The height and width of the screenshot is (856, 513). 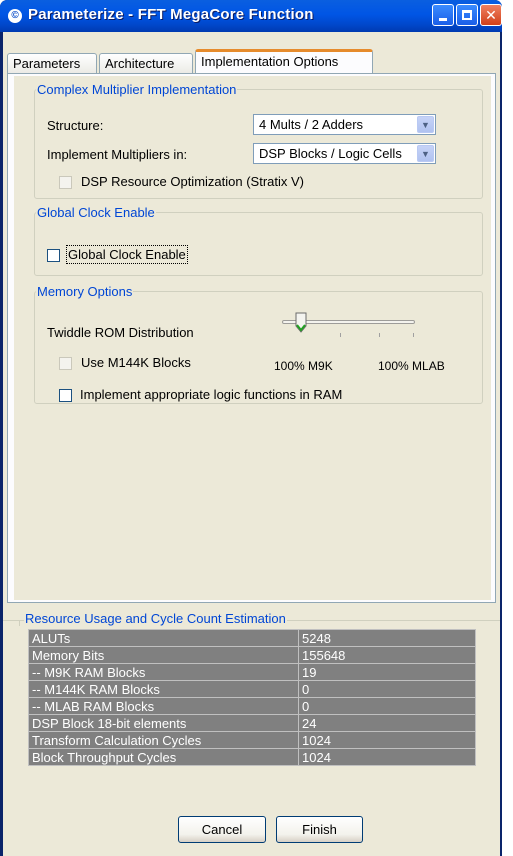 What do you see at coordinates (258, 240) in the screenshot?
I see `global-clock-group: Global Clock Enable` at bounding box center [258, 240].